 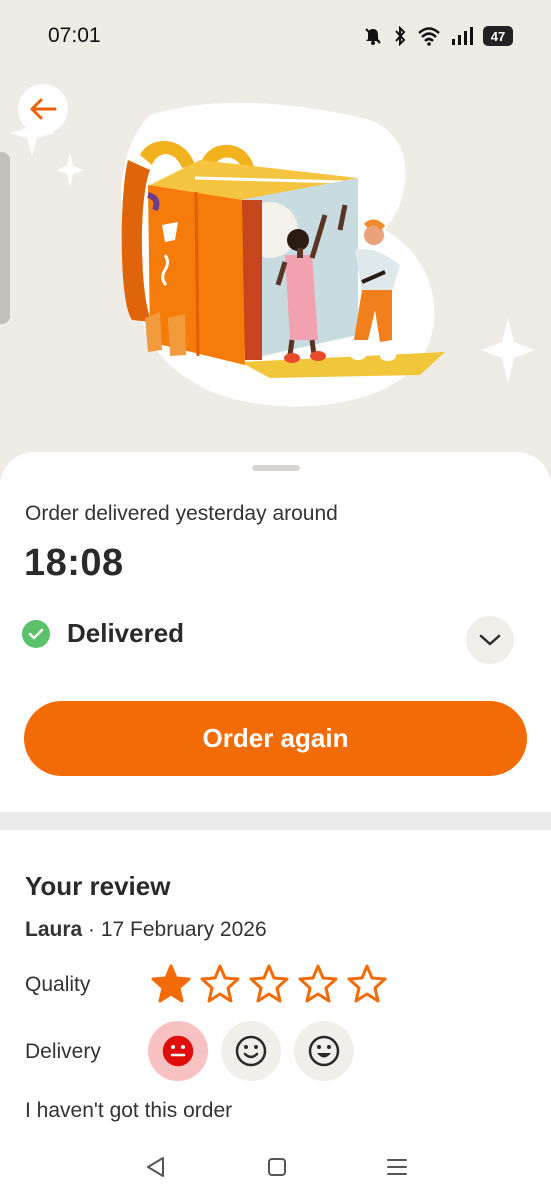 What do you see at coordinates (462, 36) in the screenshot?
I see `signal-icon` at bounding box center [462, 36].